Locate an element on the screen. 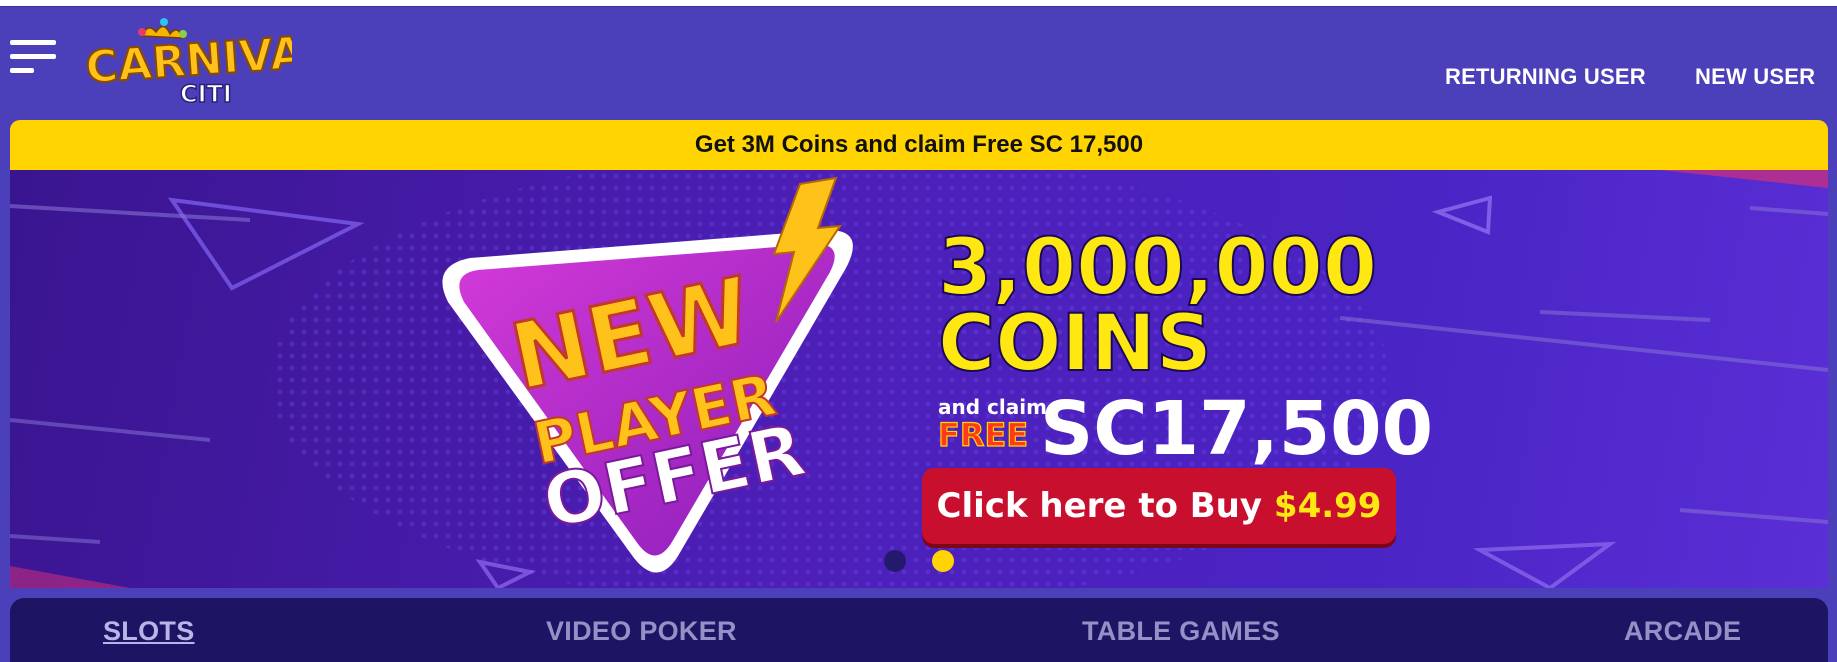 The image size is (1837, 662). promo-strip: Get 3M Coins and claim Free SC 17,500 is located at coordinates (919, 145).